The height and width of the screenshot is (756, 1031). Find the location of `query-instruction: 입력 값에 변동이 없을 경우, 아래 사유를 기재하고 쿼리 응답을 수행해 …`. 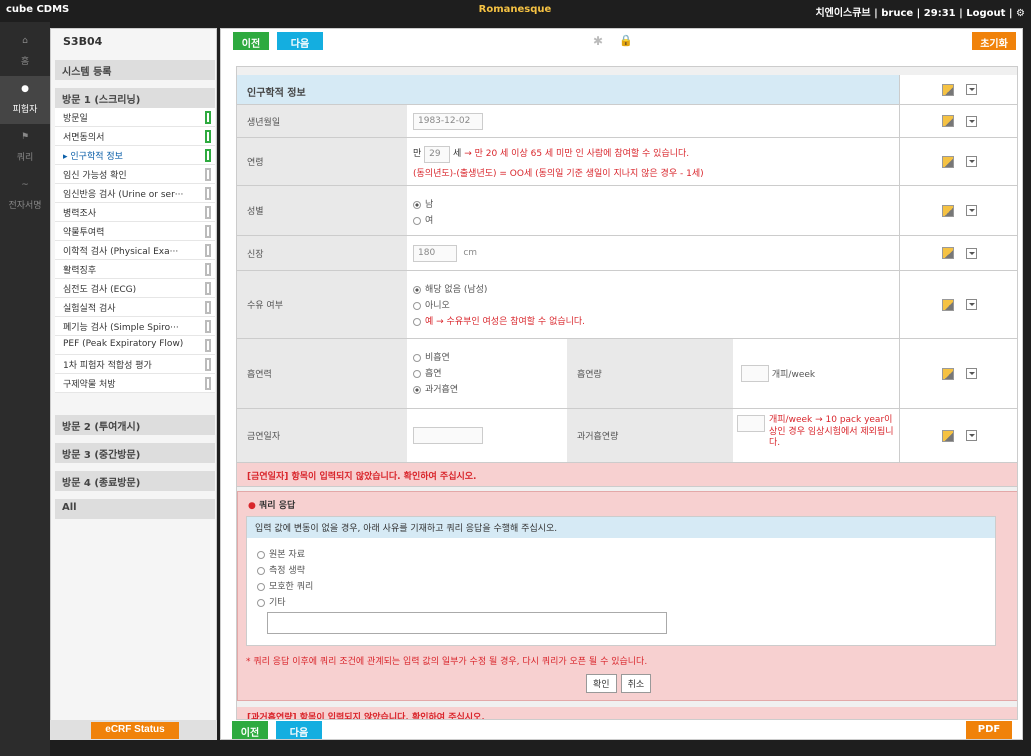

query-instruction: 입력 값에 변동이 없을 경우, 아래 사유를 기재하고 쿼리 응답을 수행해 … is located at coordinates (621, 527).